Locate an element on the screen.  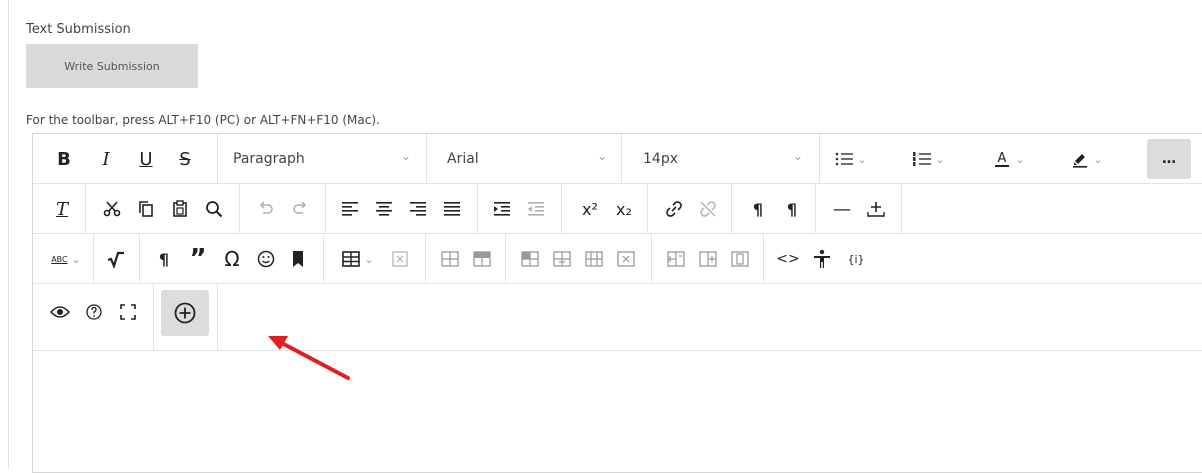
align-justify-icon is located at coordinates (452, 209).